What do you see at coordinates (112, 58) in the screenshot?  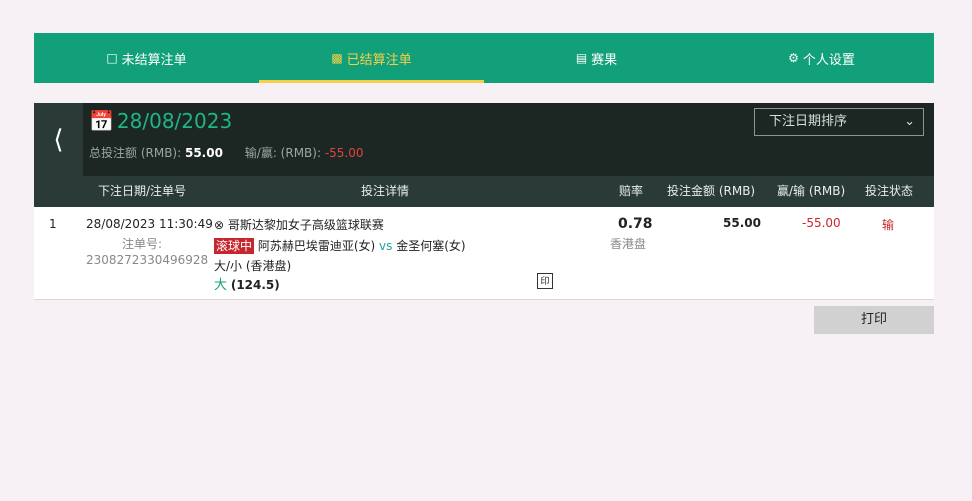 I see `doc-check-icon: □` at bounding box center [112, 58].